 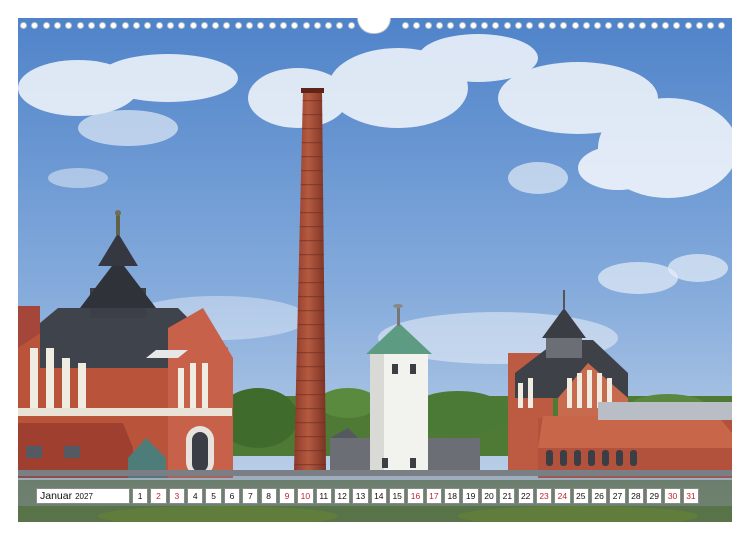 I want to click on day-cell: 24, so click(x=562, y=496).